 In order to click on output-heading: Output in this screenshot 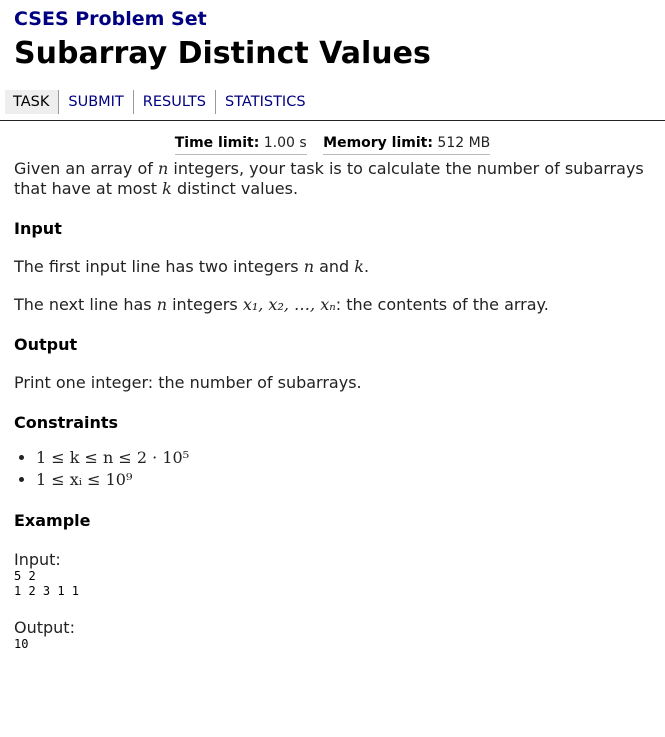, I will do `click(46, 344)`.